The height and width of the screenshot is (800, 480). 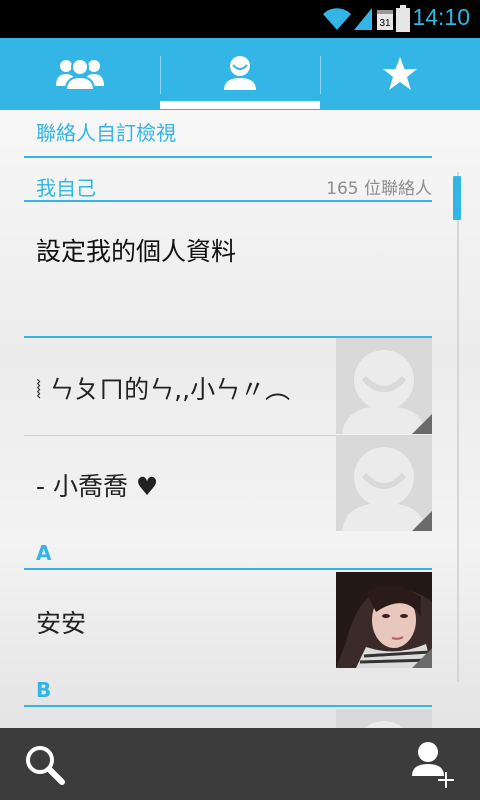 I want to click on section-header-b: B, so click(x=228, y=692).